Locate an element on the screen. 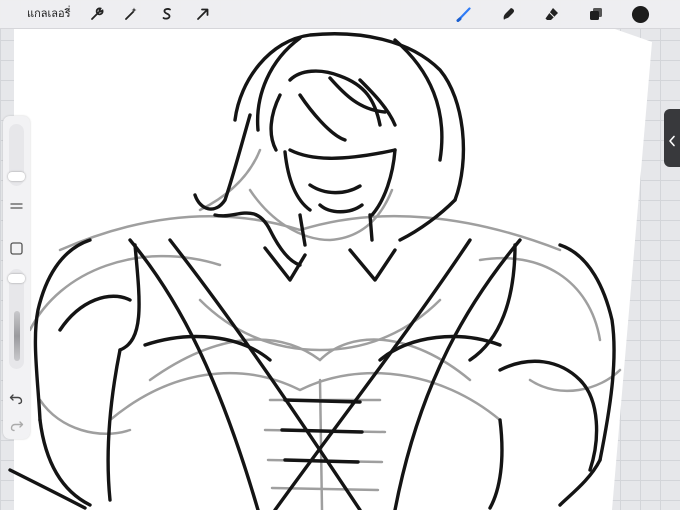 The width and height of the screenshot is (680, 510). brush-size-thumb is located at coordinates (16, 176).